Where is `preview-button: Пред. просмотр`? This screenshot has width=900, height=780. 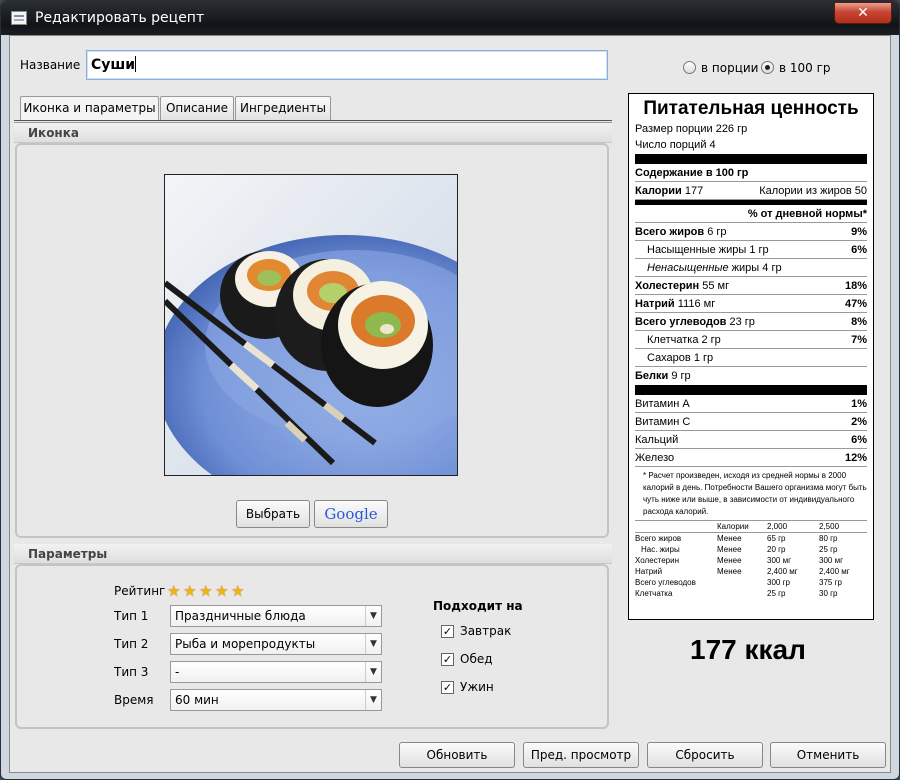
preview-button: Пред. просмотр is located at coordinates (581, 755).